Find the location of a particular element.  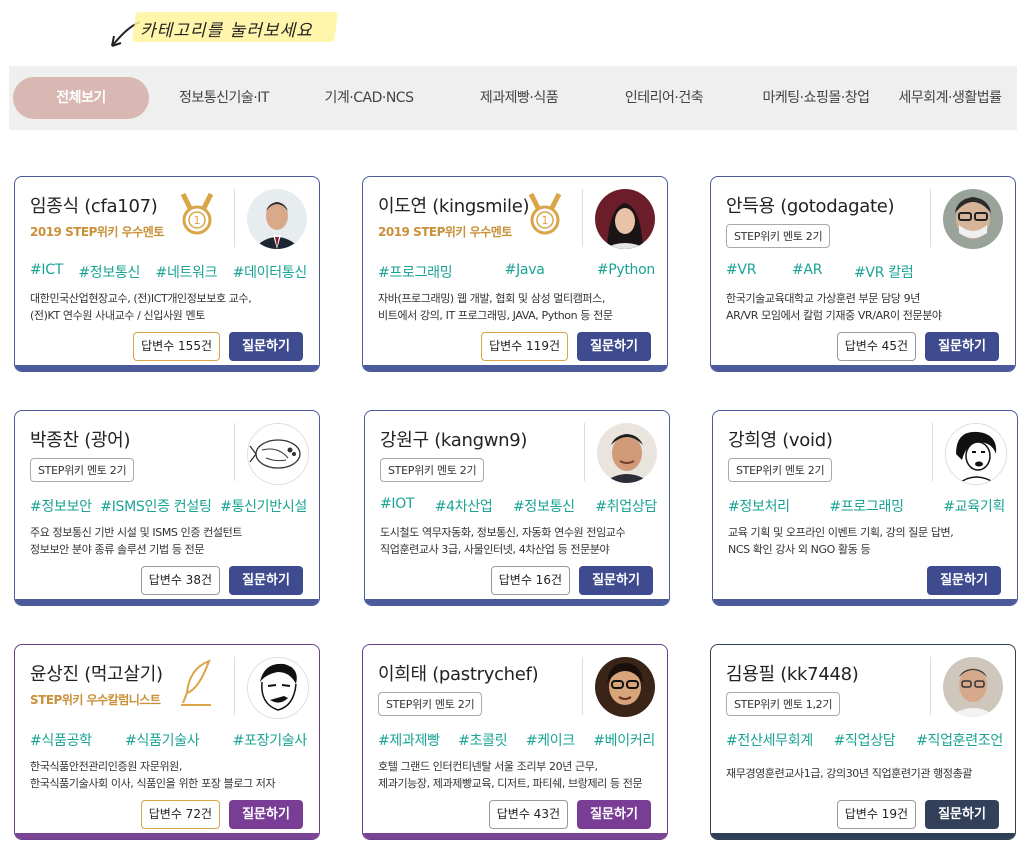

tag-list: #ICT #정보통신 #네트워크 #데이터통신 is located at coordinates (168, 272).